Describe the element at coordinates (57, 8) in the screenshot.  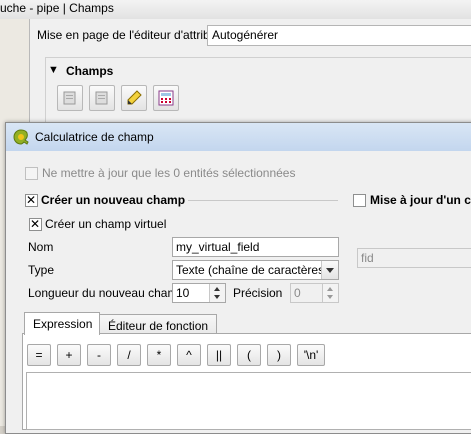
I see `background-title: uche - pipe | Champs` at that location.